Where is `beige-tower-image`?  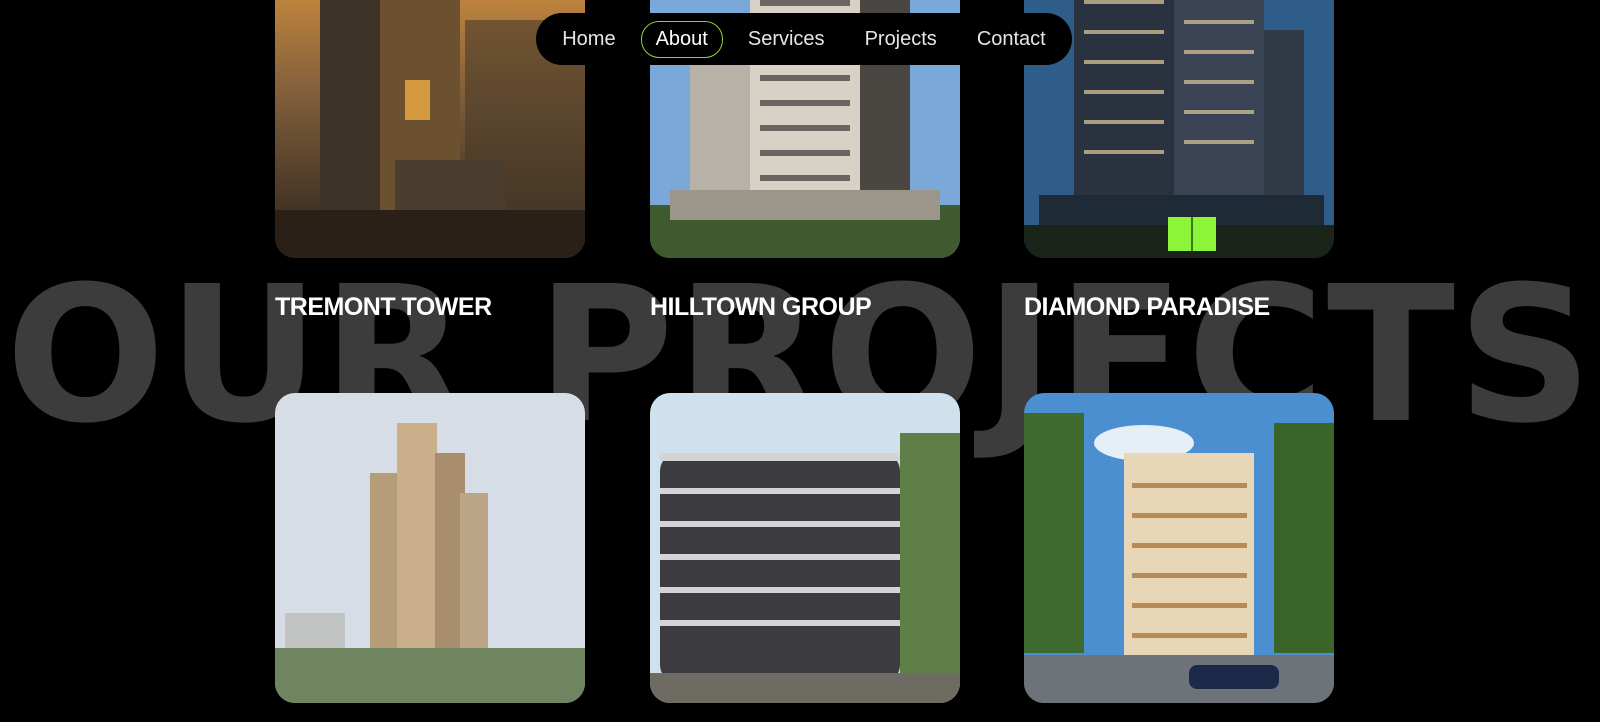
beige-tower-image is located at coordinates (1179, 548).